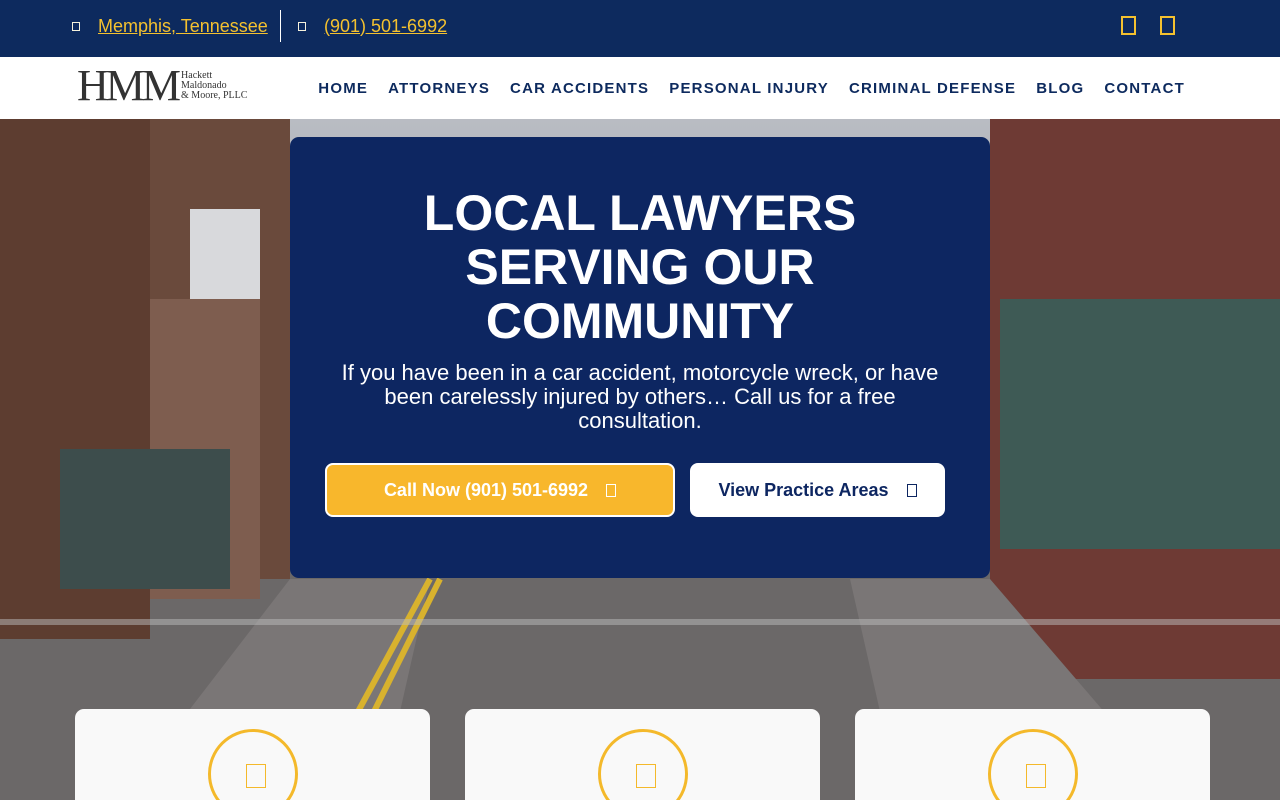  I want to click on nav-attorneys: ATTORNEYS, so click(439, 88).